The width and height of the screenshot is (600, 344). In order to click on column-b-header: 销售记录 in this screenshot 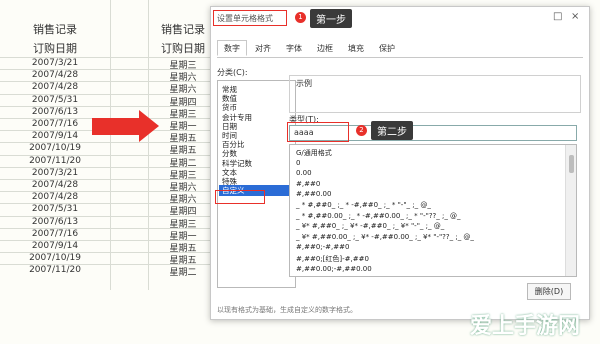, I will do `click(183, 29)`.